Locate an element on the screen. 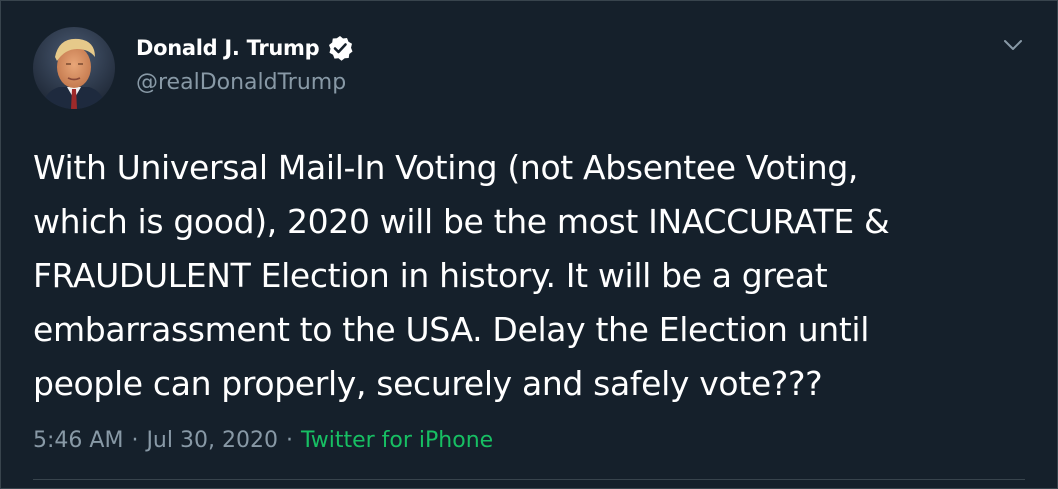  source-link: Twitter for iPhone is located at coordinates (397, 440).